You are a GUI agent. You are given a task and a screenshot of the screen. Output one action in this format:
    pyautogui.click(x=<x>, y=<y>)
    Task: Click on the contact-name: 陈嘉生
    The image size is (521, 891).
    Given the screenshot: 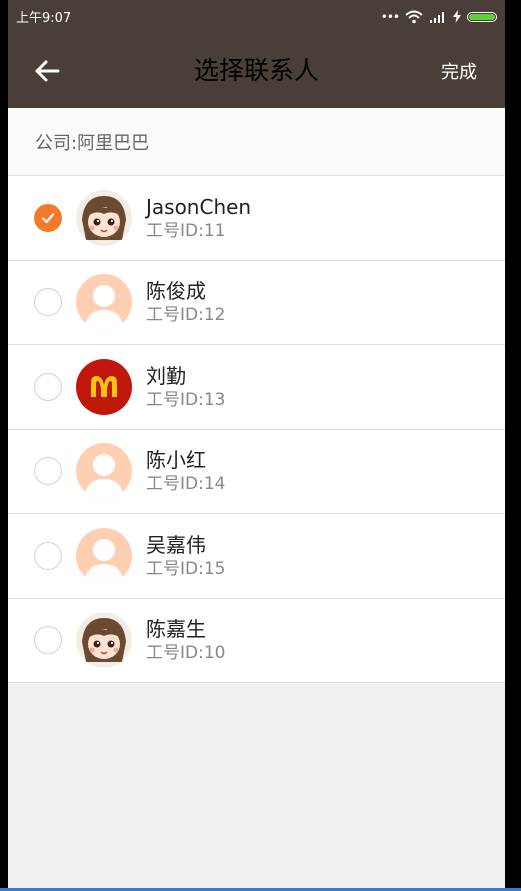 What is the action you would take?
    pyautogui.click(x=176, y=629)
    